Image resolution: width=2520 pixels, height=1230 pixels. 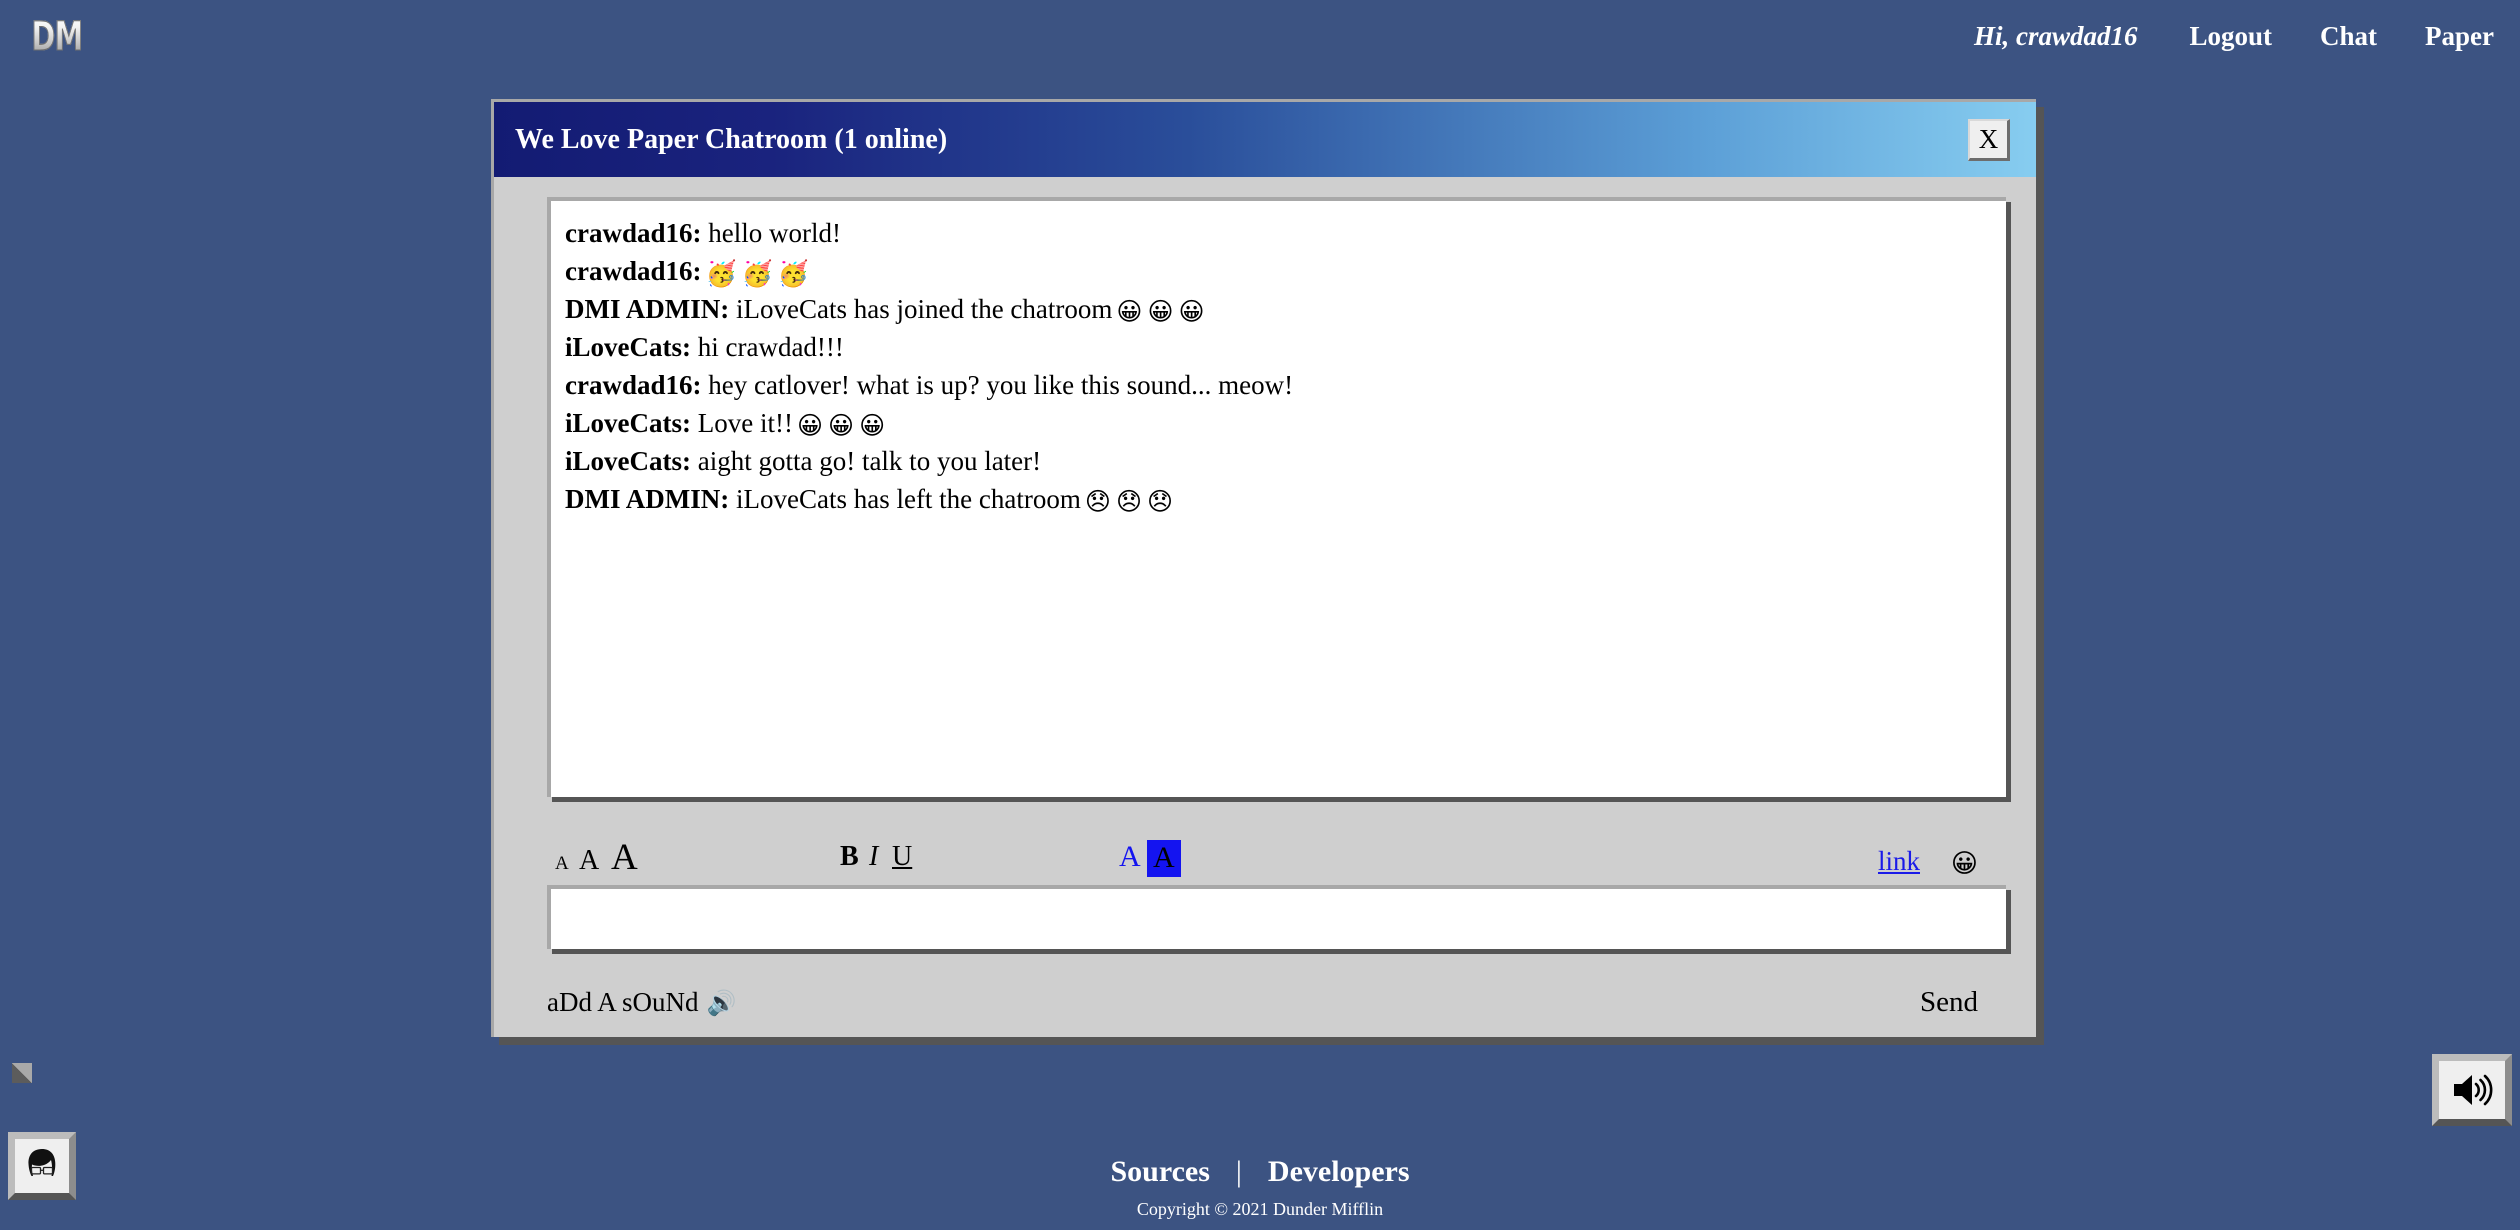 I want to click on font-size-medium-button: A, so click(x=589, y=861).